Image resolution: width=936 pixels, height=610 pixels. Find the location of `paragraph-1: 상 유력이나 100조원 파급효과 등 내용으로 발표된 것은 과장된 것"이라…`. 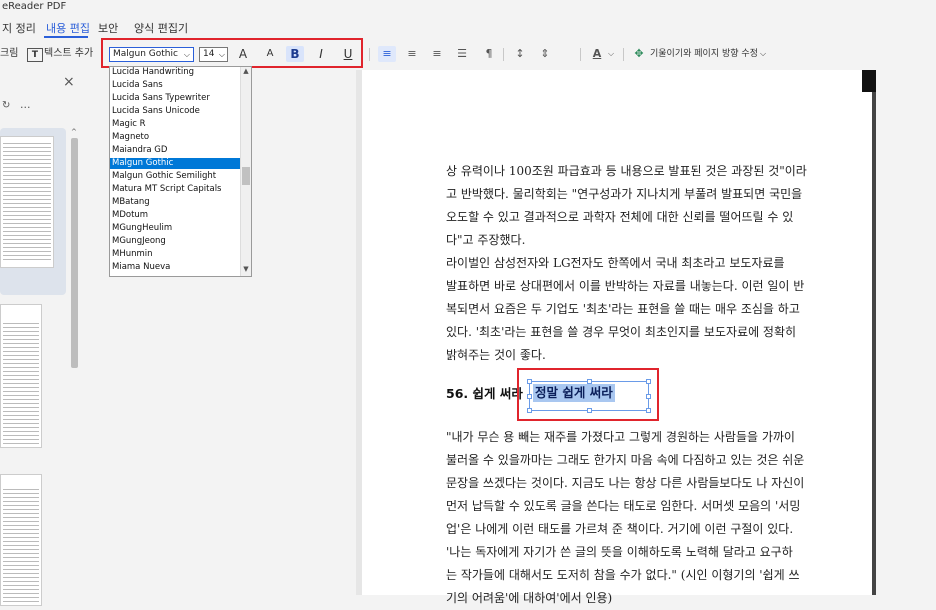

paragraph-1: 상 유력이나 100조원 파급효과 등 내용으로 발표된 것은 과장된 것"이라… is located at coordinates (642, 263).